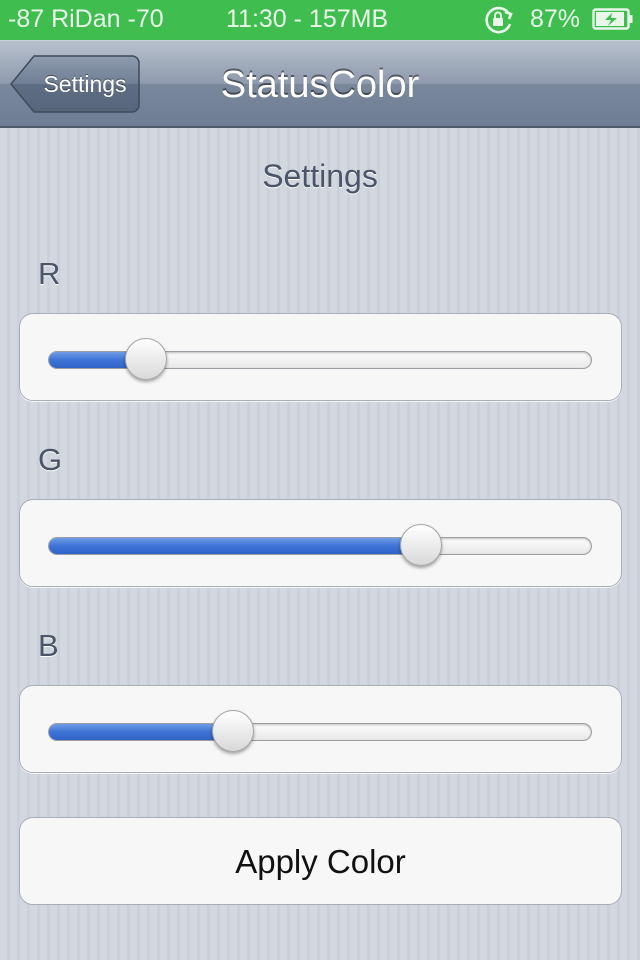 The image size is (640, 960). I want to click on navigation-bar: Settings StatusColor, so click(320, 84).